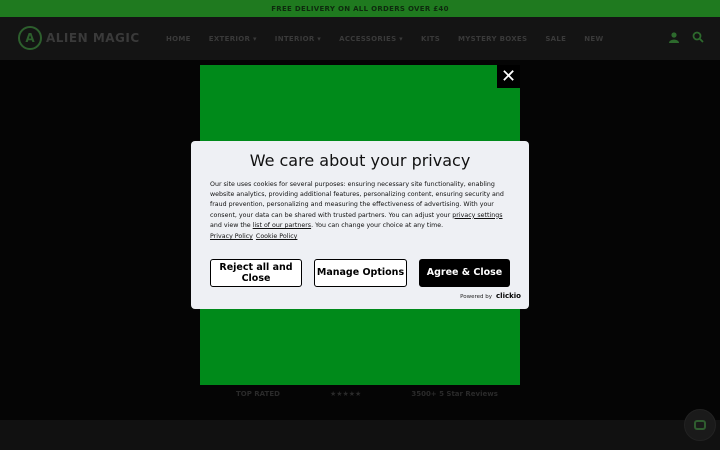 The width and height of the screenshot is (720, 450). Describe the element at coordinates (233, 39) in the screenshot. I see `nav-exterior: EXTERIOR ▾` at that location.